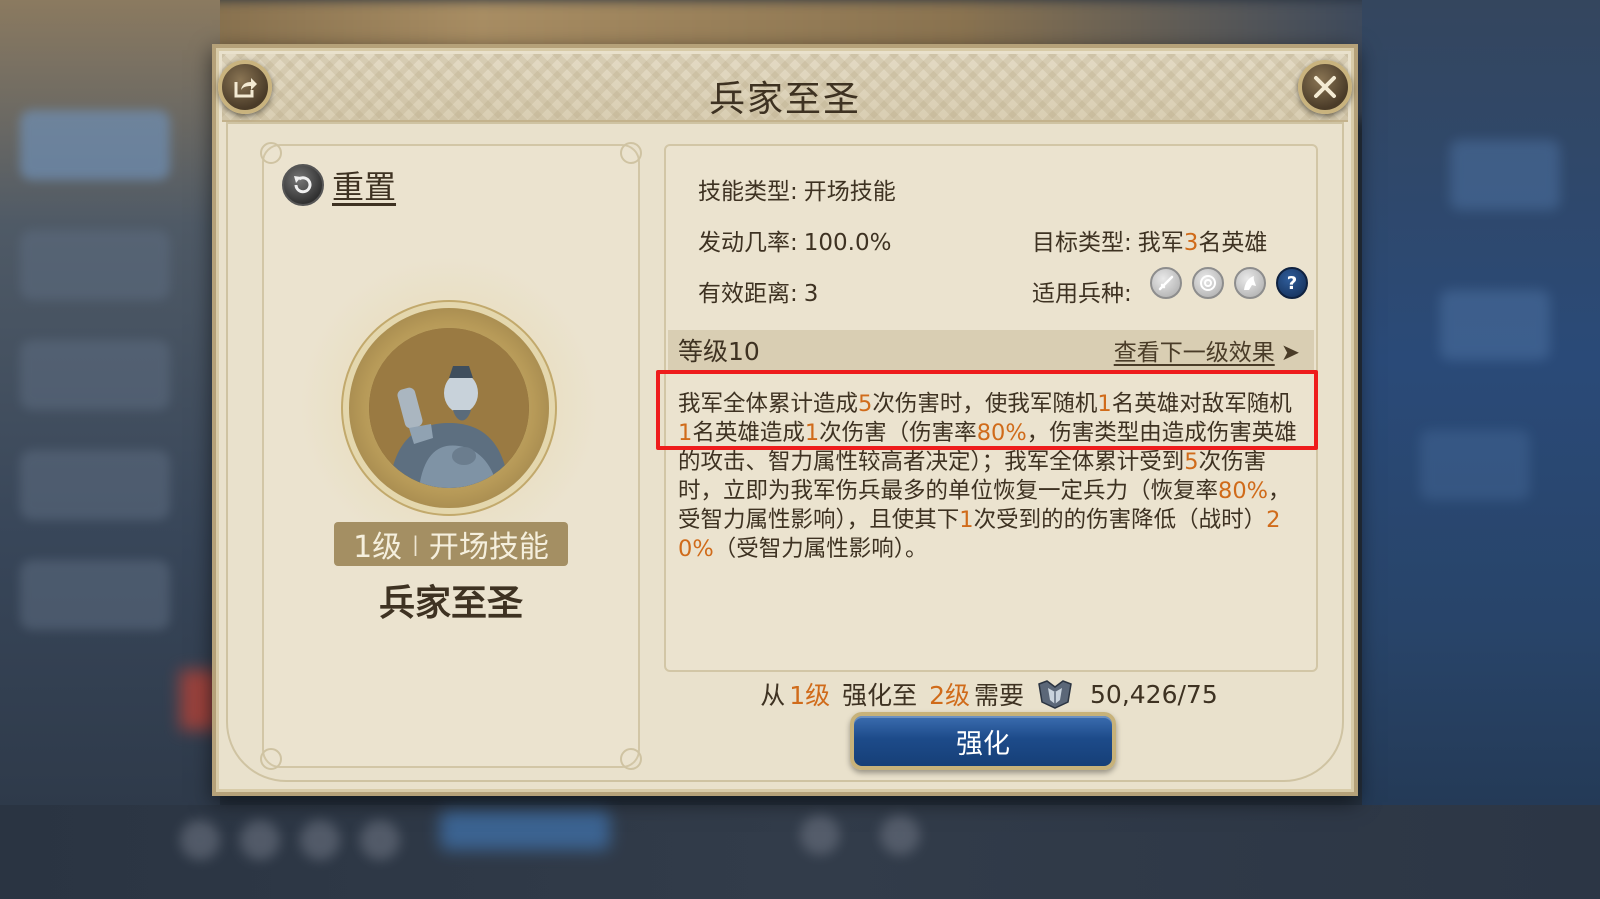 The image size is (1600, 899). I want to click on skill-emblem, so click(449, 408).